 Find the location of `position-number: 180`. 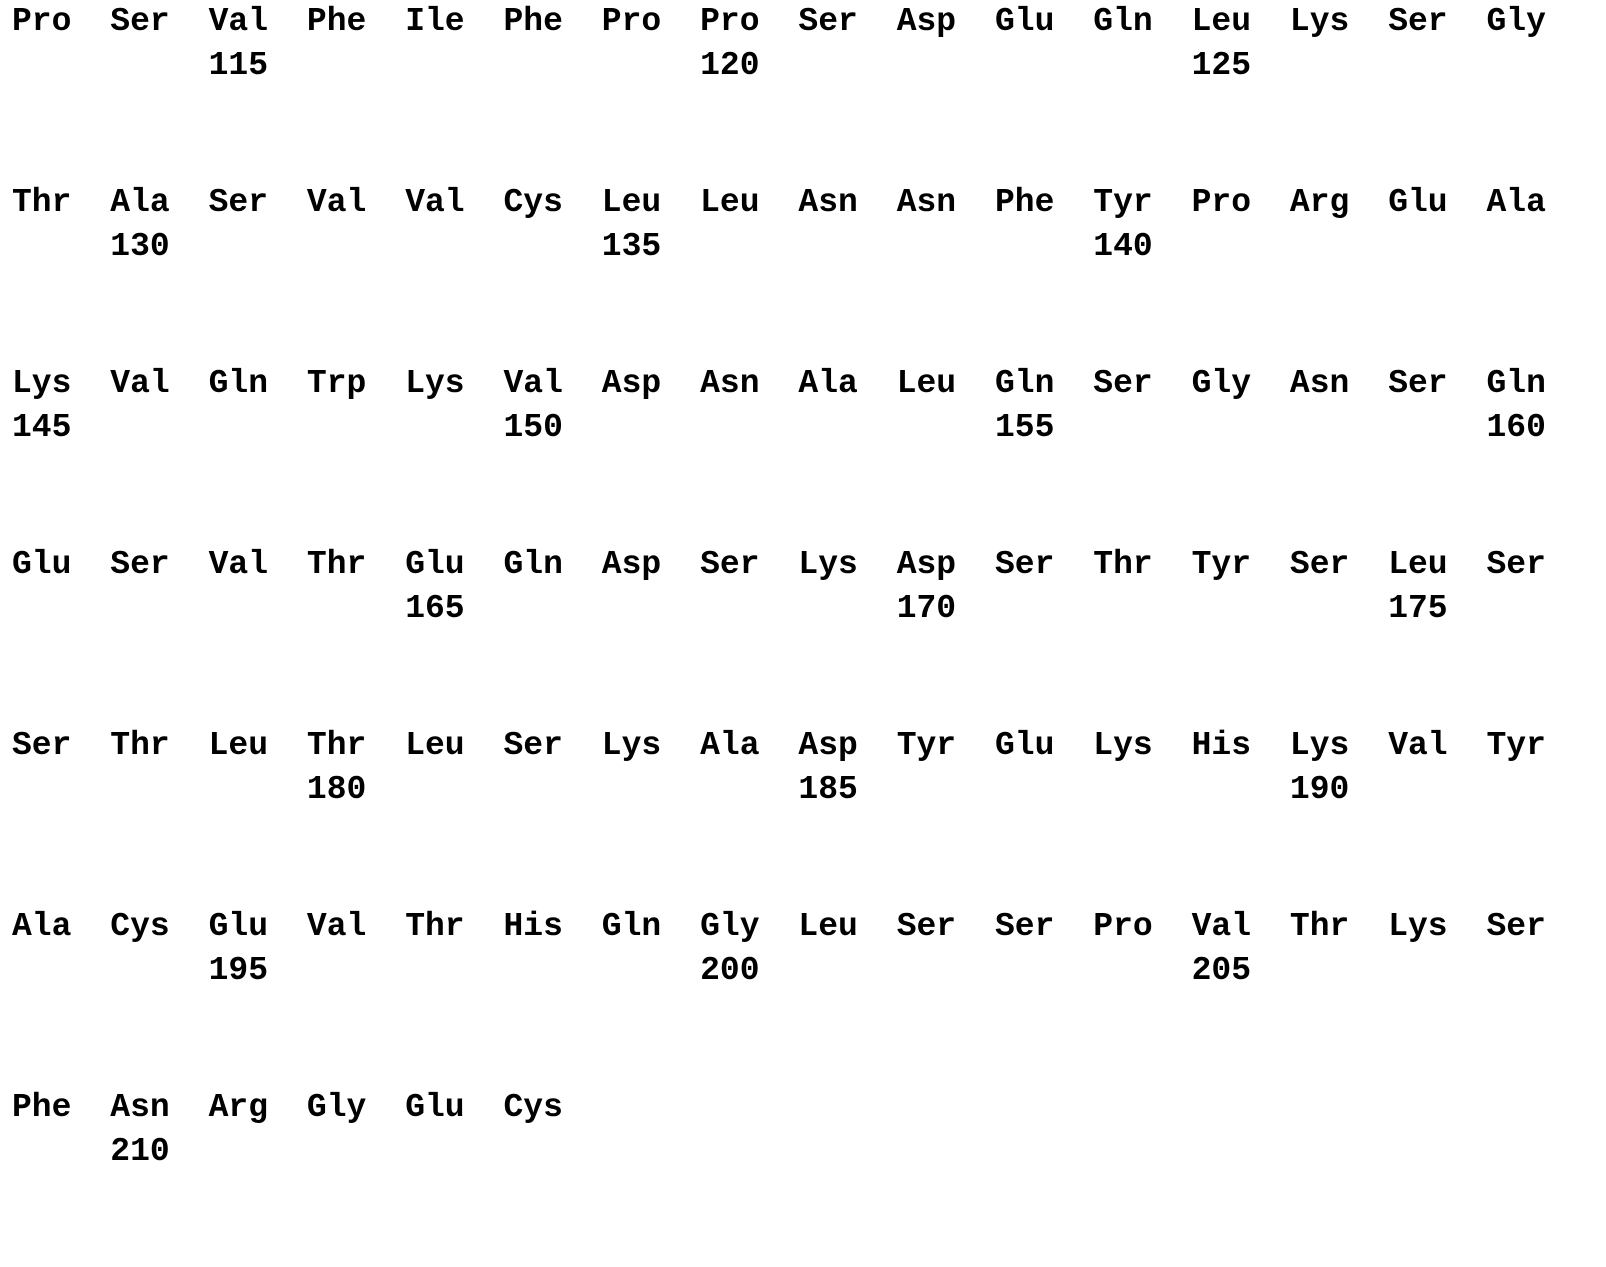

position-number: 180 is located at coordinates (336, 790).